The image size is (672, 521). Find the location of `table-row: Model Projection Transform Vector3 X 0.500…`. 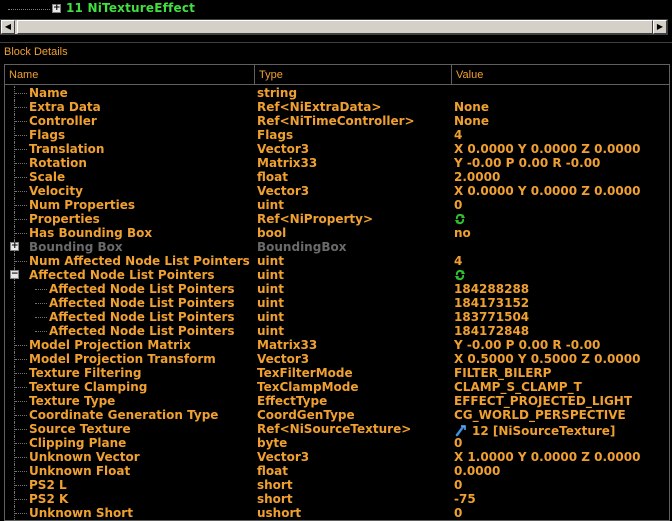

table-row: Model Projection Transform Vector3 X 0.500… is located at coordinates (337, 359).